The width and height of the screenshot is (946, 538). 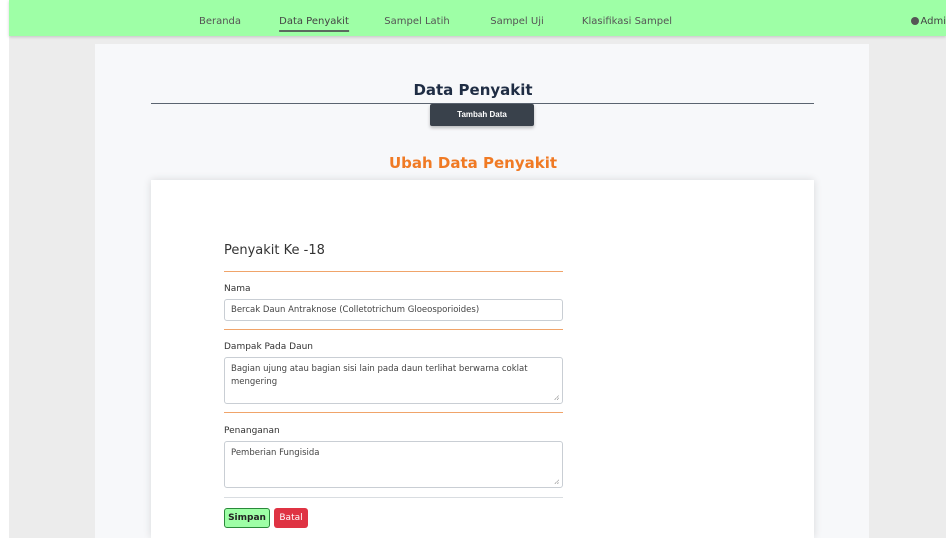 What do you see at coordinates (473, 90) in the screenshot?
I see `page-title: Data Penyakit` at bounding box center [473, 90].